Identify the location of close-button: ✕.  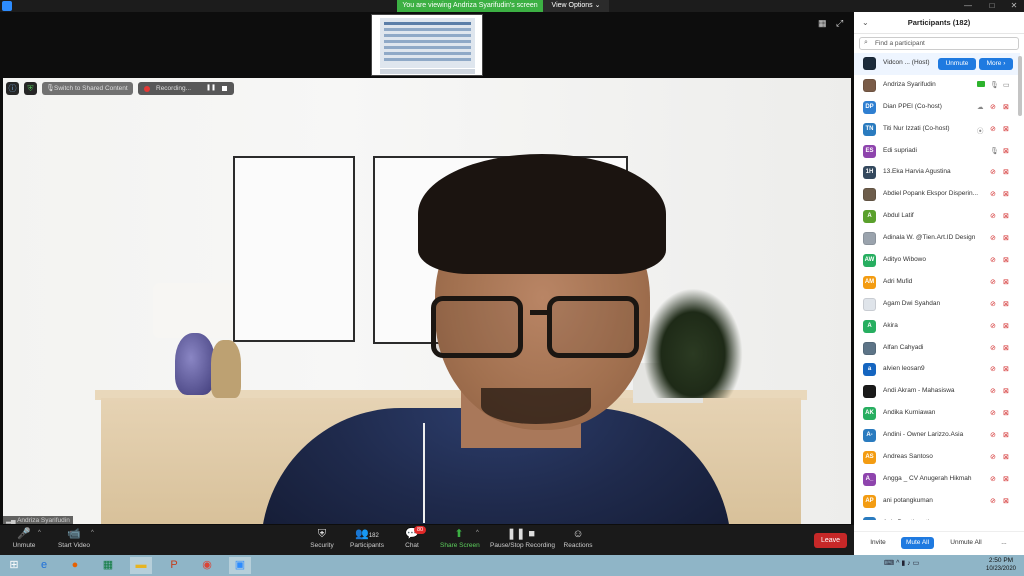
(1014, 6).